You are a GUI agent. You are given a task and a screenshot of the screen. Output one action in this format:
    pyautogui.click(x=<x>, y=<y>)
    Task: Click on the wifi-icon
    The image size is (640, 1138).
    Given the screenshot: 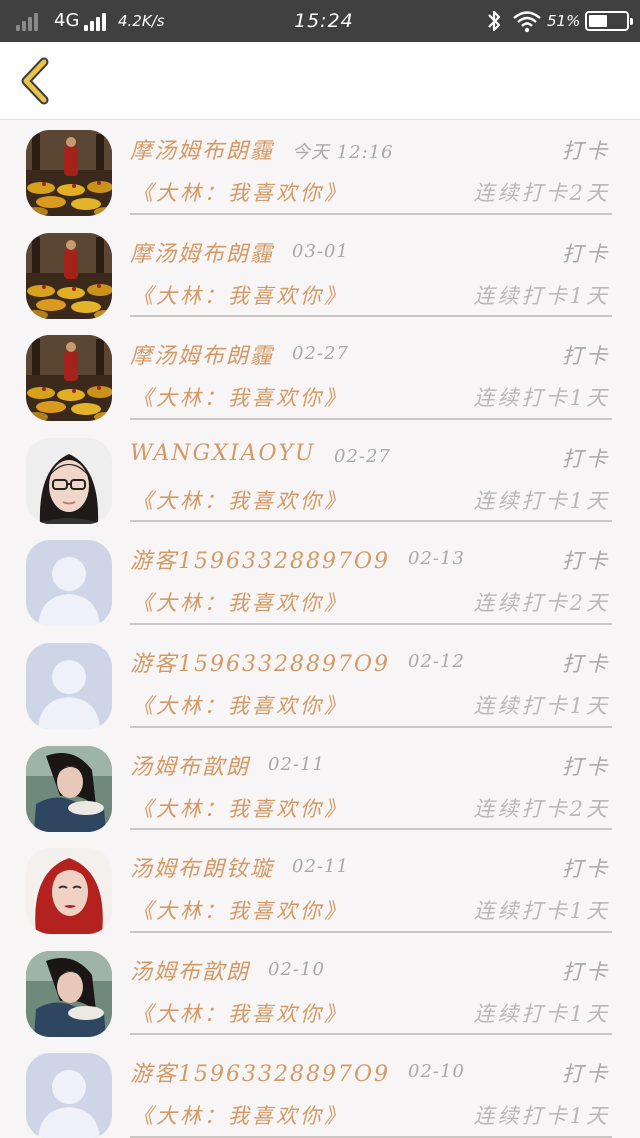 What is the action you would take?
    pyautogui.click(x=527, y=21)
    